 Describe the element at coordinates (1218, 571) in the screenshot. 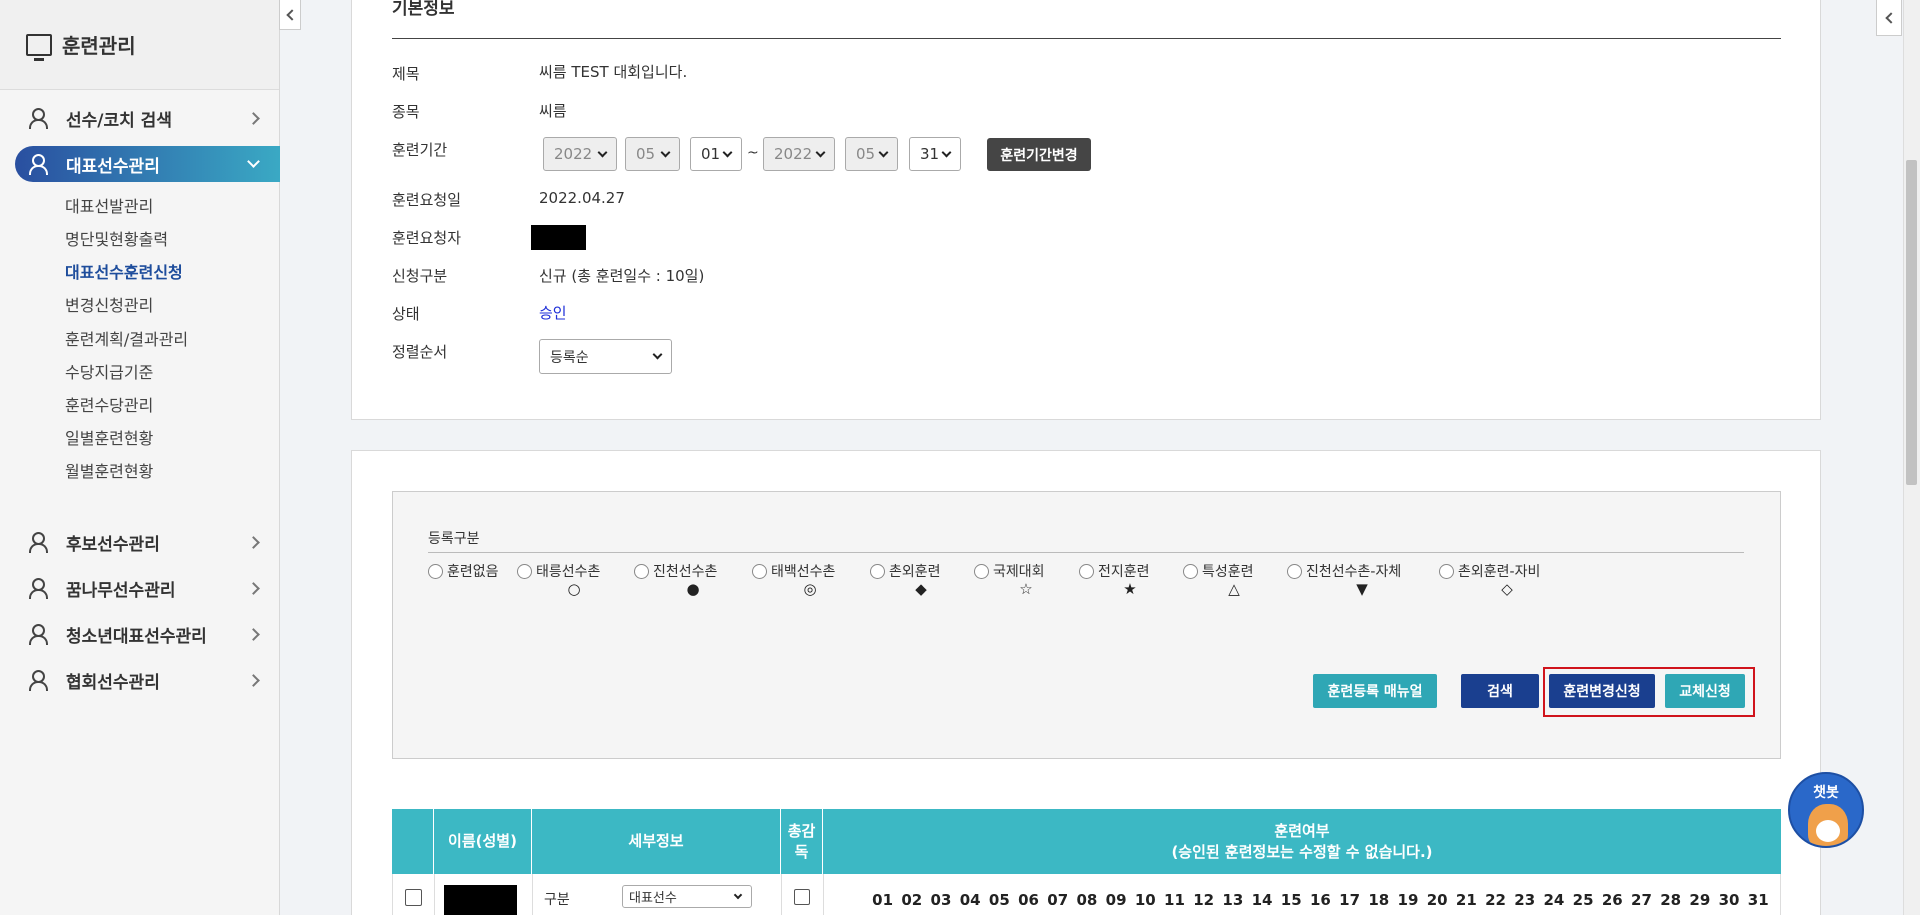

I see `radio-option: 특성훈련` at that location.